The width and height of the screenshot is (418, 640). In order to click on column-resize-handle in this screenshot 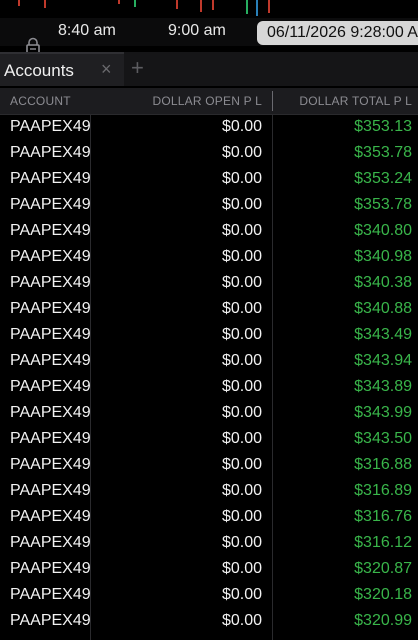, I will do `click(272, 101)`.